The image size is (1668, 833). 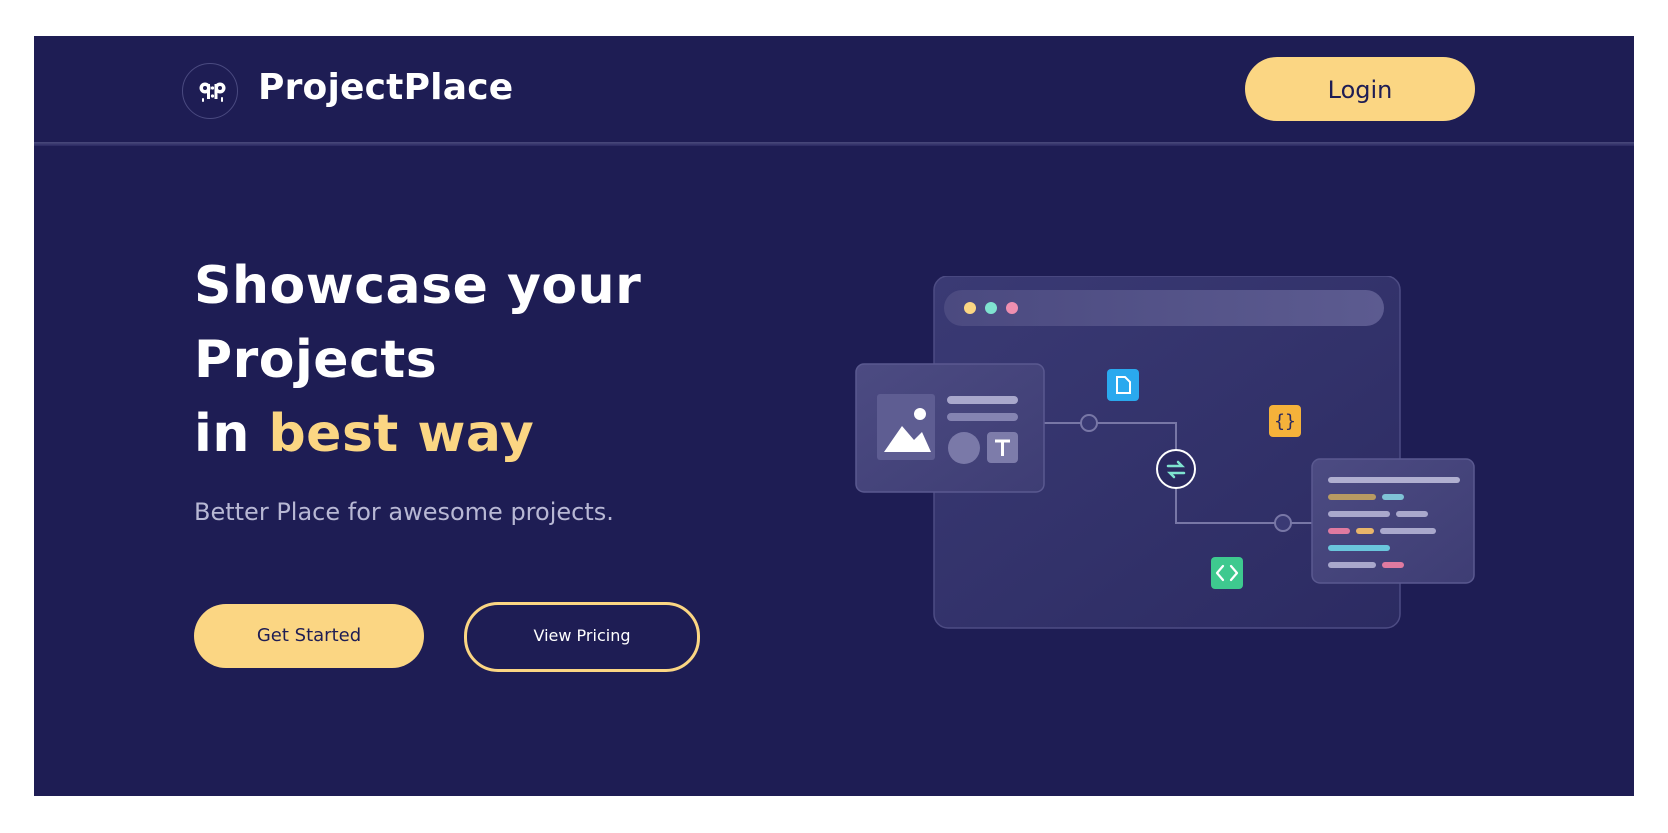 What do you see at coordinates (385, 87) in the screenshot?
I see `brand-name: ProjectPlace` at bounding box center [385, 87].